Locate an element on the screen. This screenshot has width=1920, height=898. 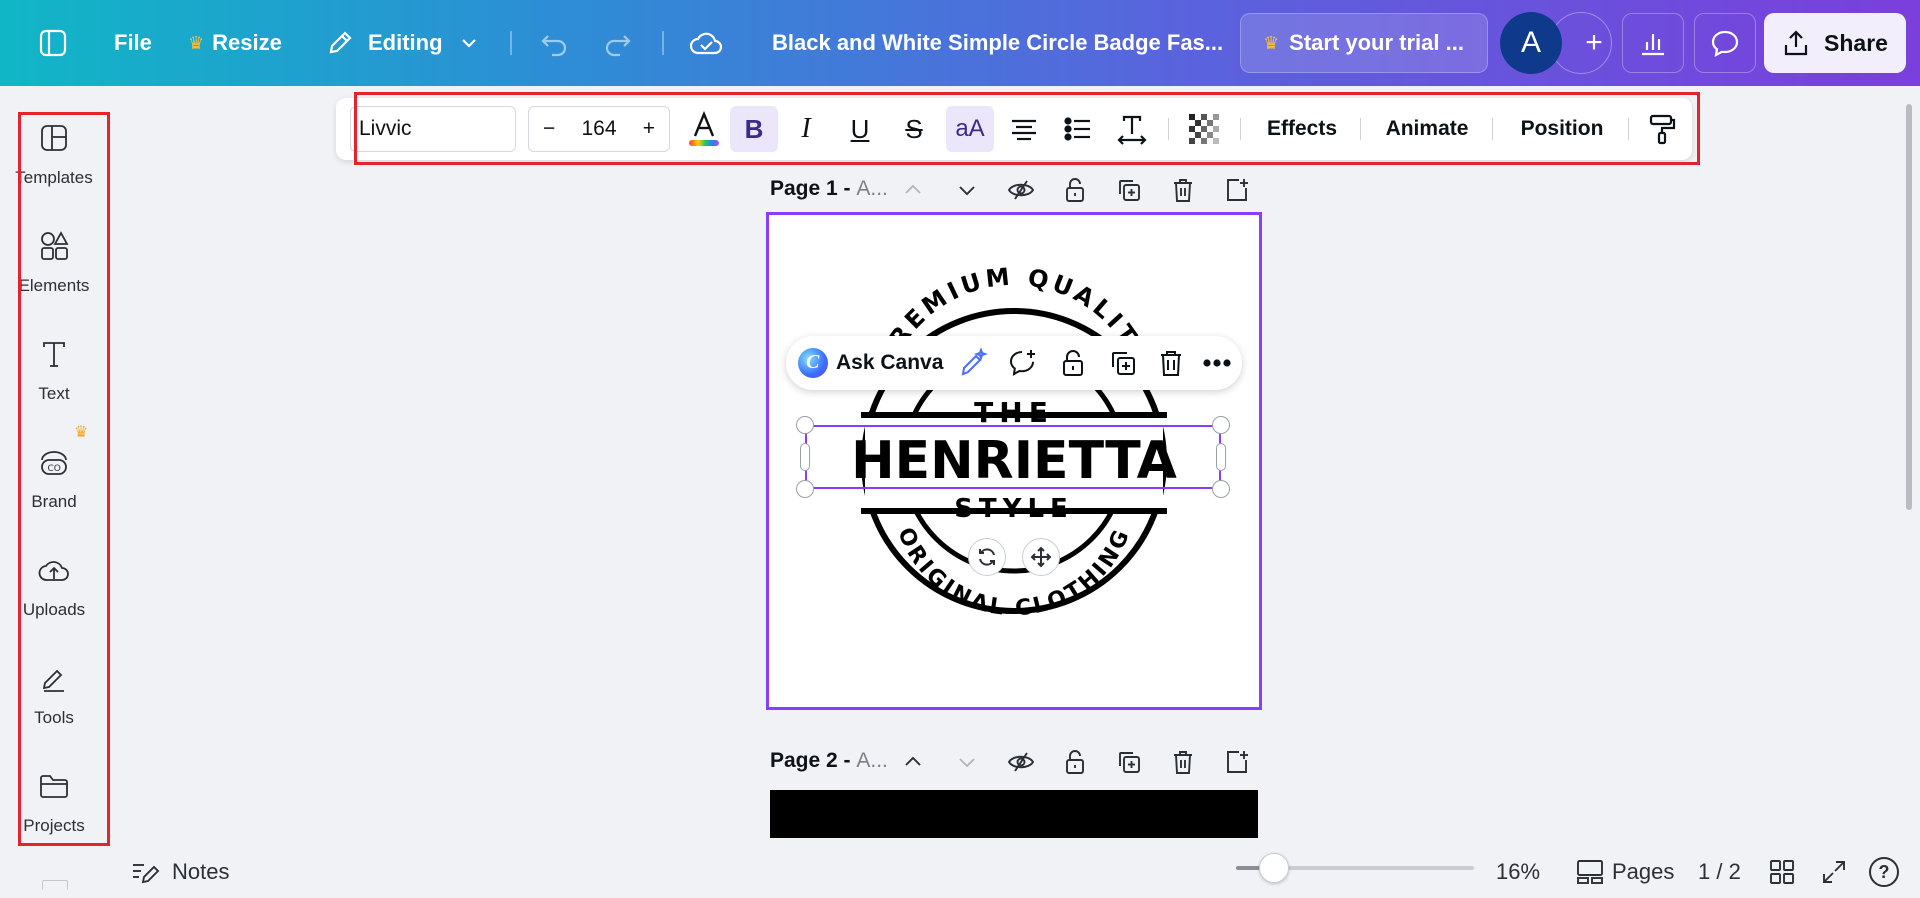
delete-element-button is located at coordinates (1171, 363).